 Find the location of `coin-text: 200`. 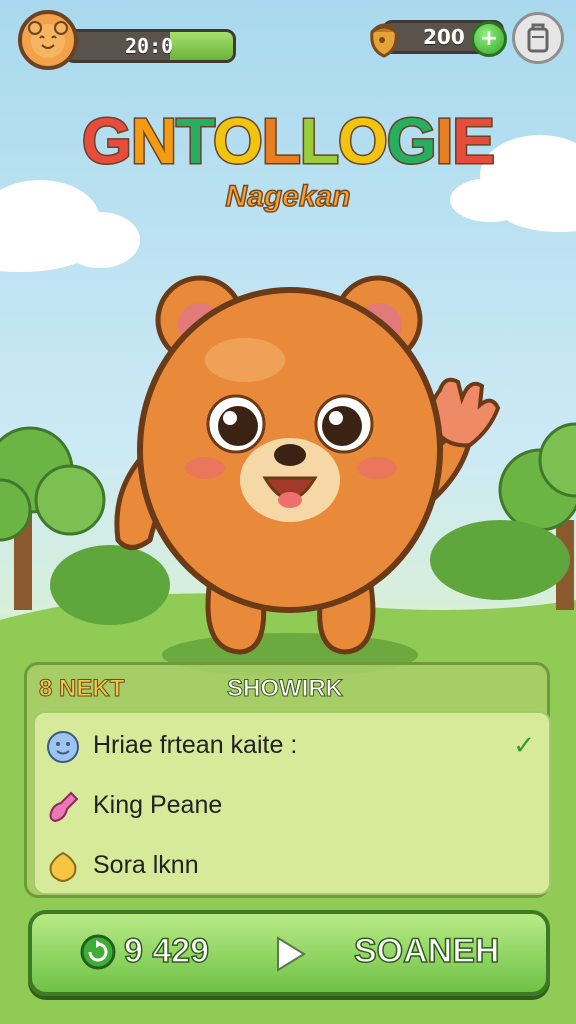

coin-text: 200 is located at coordinates (444, 37).